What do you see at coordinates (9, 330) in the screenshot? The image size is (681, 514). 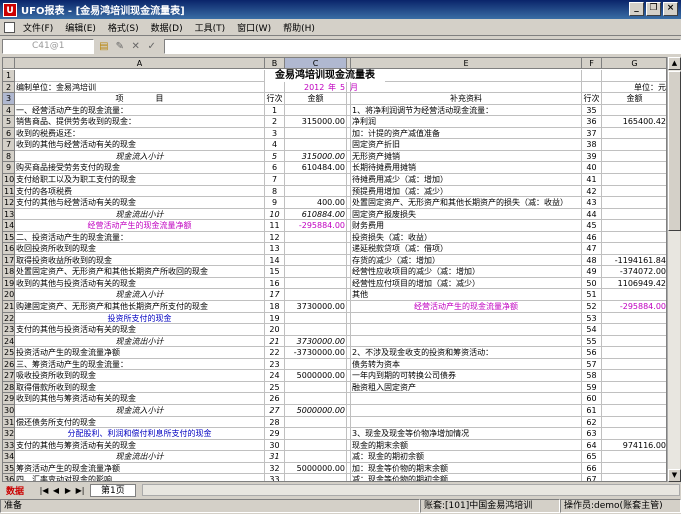 I see `row-header: 23` at bounding box center [9, 330].